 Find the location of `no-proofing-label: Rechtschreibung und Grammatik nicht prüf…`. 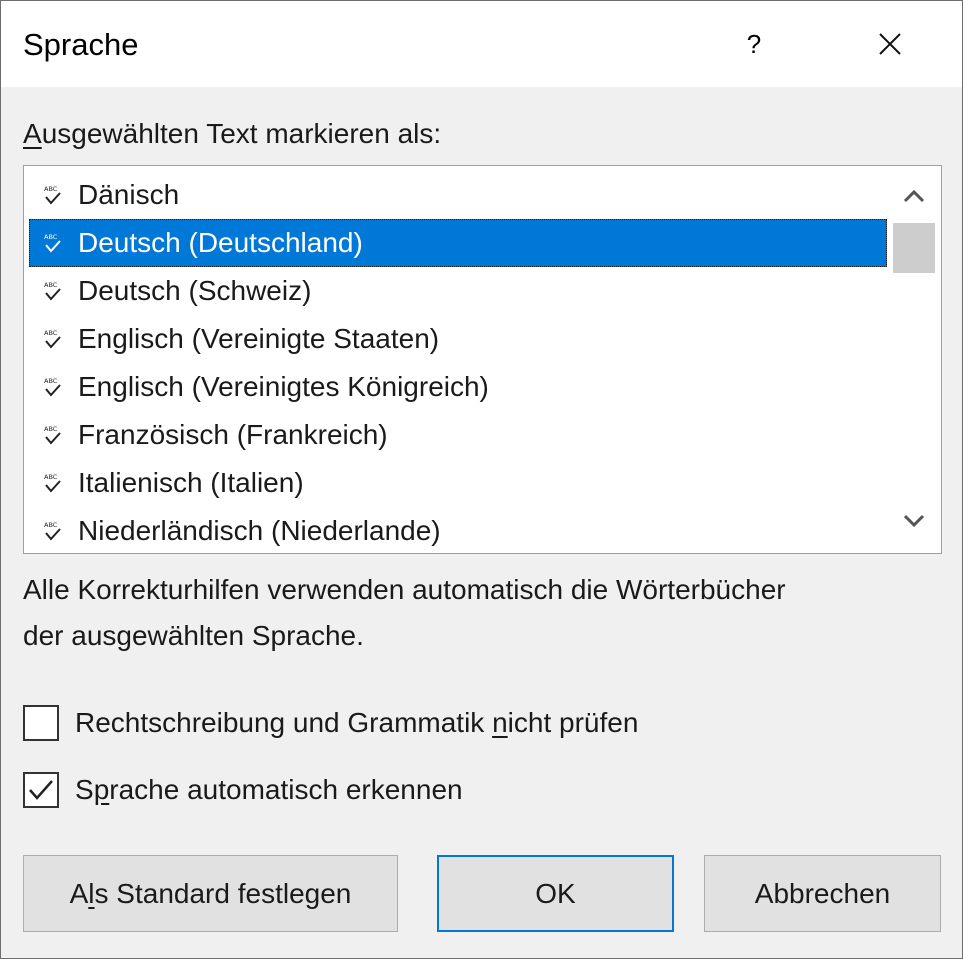

no-proofing-label: Rechtschreibung und Grammatik nicht prüf… is located at coordinates (356, 723).